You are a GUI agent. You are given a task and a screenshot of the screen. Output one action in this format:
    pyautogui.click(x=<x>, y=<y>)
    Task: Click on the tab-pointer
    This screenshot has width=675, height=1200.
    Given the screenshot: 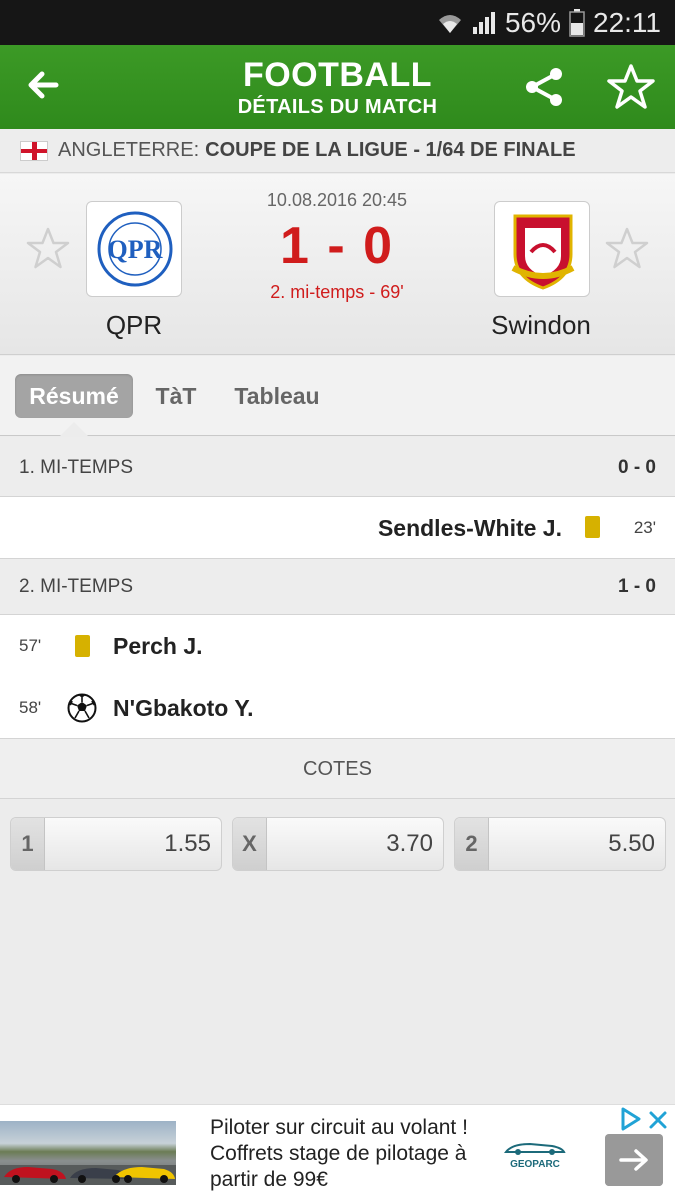 What is the action you would take?
    pyautogui.click(x=74, y=429)
    